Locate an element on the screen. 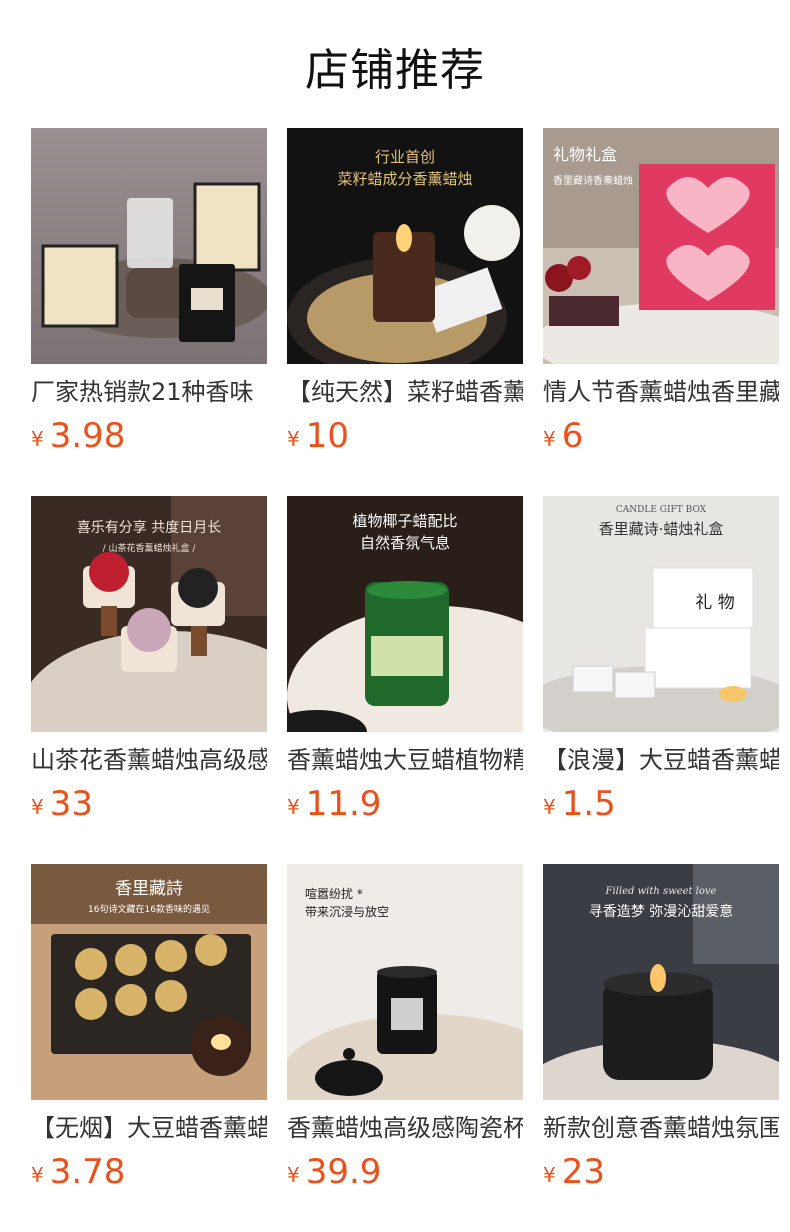 The height and width of the screenshot is (1232, 790). price-value: 3.78 is located at coordinates (87, 1172).